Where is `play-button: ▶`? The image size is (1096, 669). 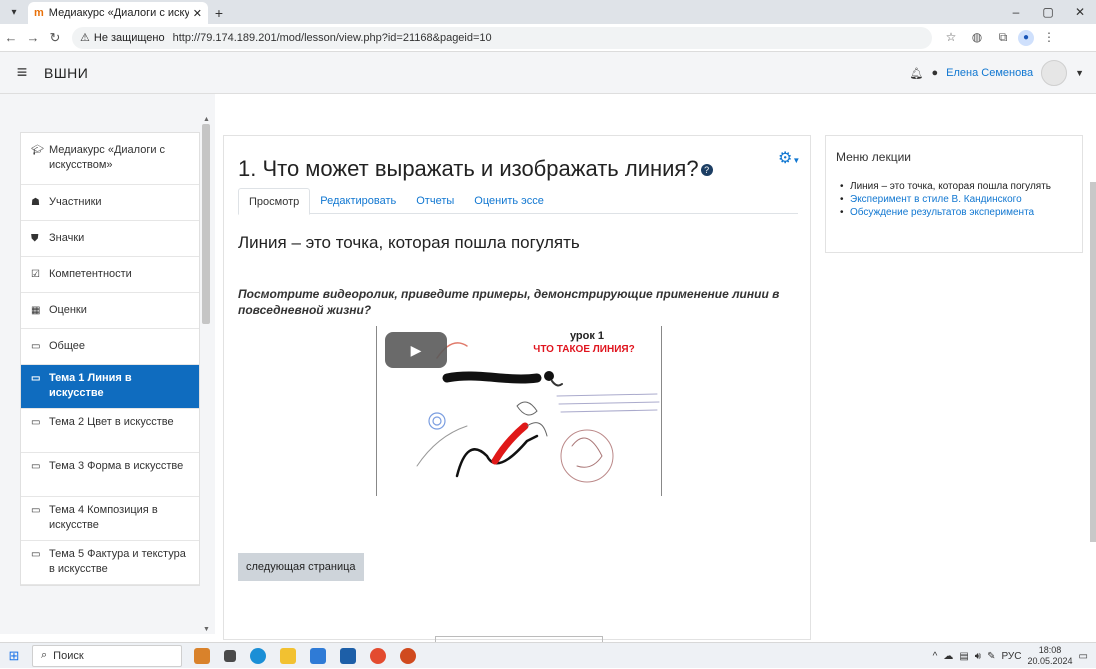
play-button: ▶ is located at coordinates (416, 350).